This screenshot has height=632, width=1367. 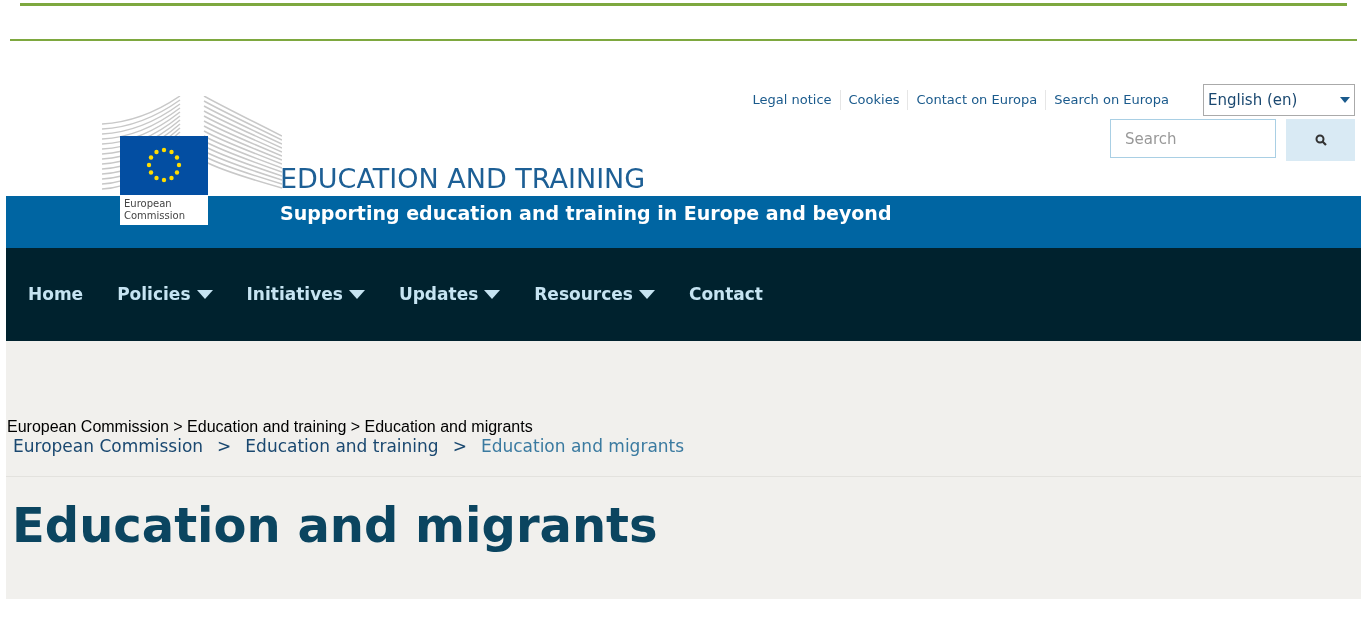 I want to click on site-tagline: Supporting education and training in Europe and beyond, so click(x=586, y=213).